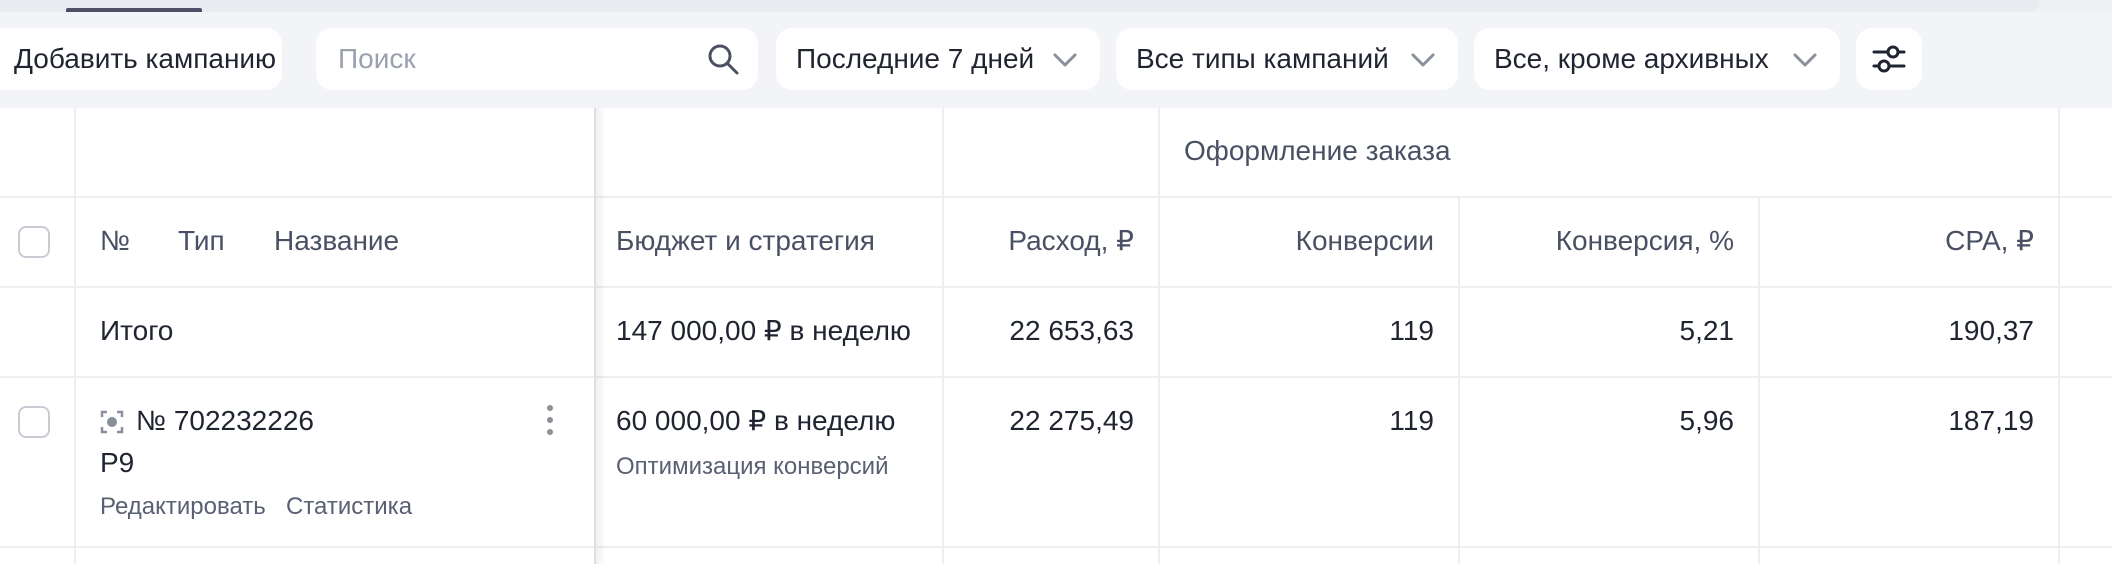  Describe the element at coordinates (915, 58) in the screenshot. I see `period-select-label: Последние 7 дней` at that location.